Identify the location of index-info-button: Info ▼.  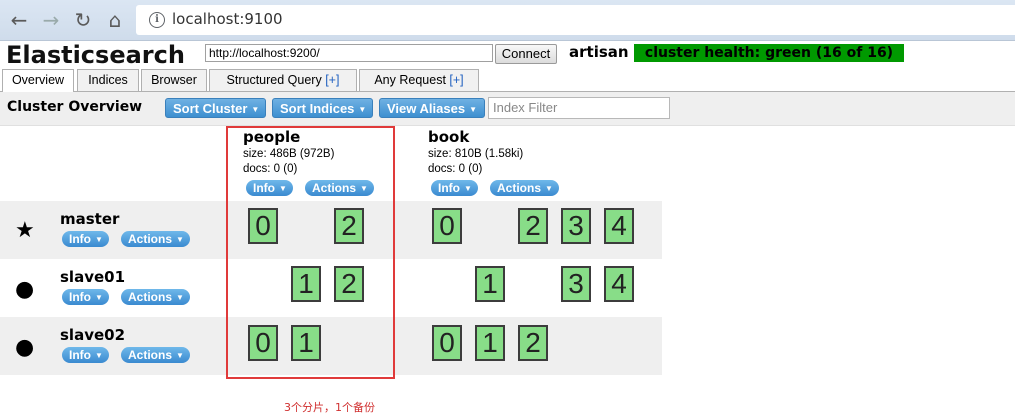
(454, 188).